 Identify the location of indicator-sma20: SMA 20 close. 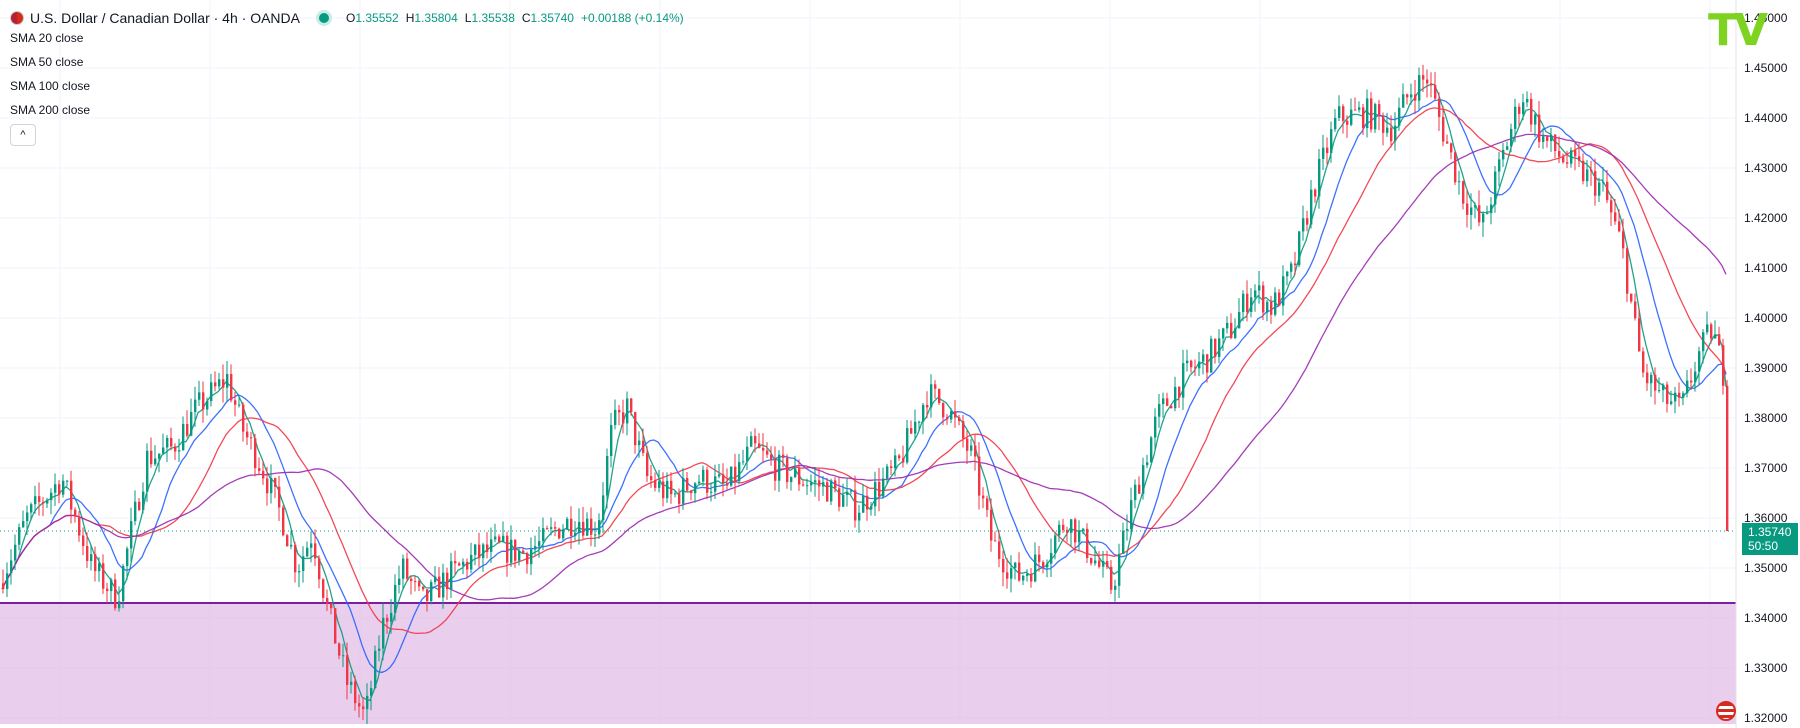
(347, 38).